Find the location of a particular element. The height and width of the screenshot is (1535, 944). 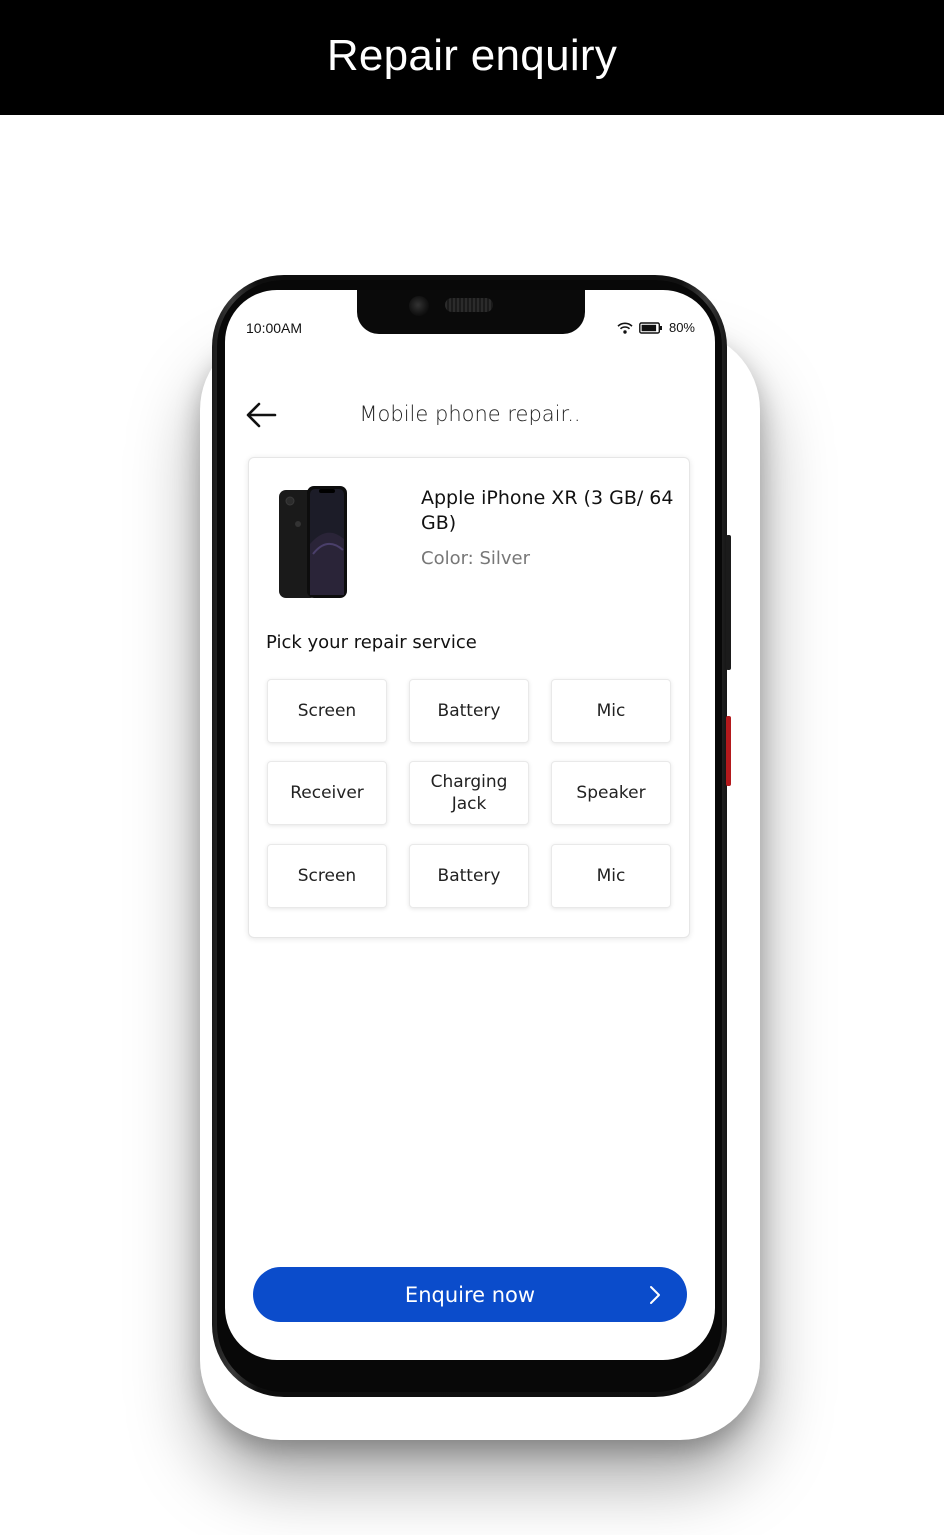

wifi-icon is located at coordinates (625, 328).